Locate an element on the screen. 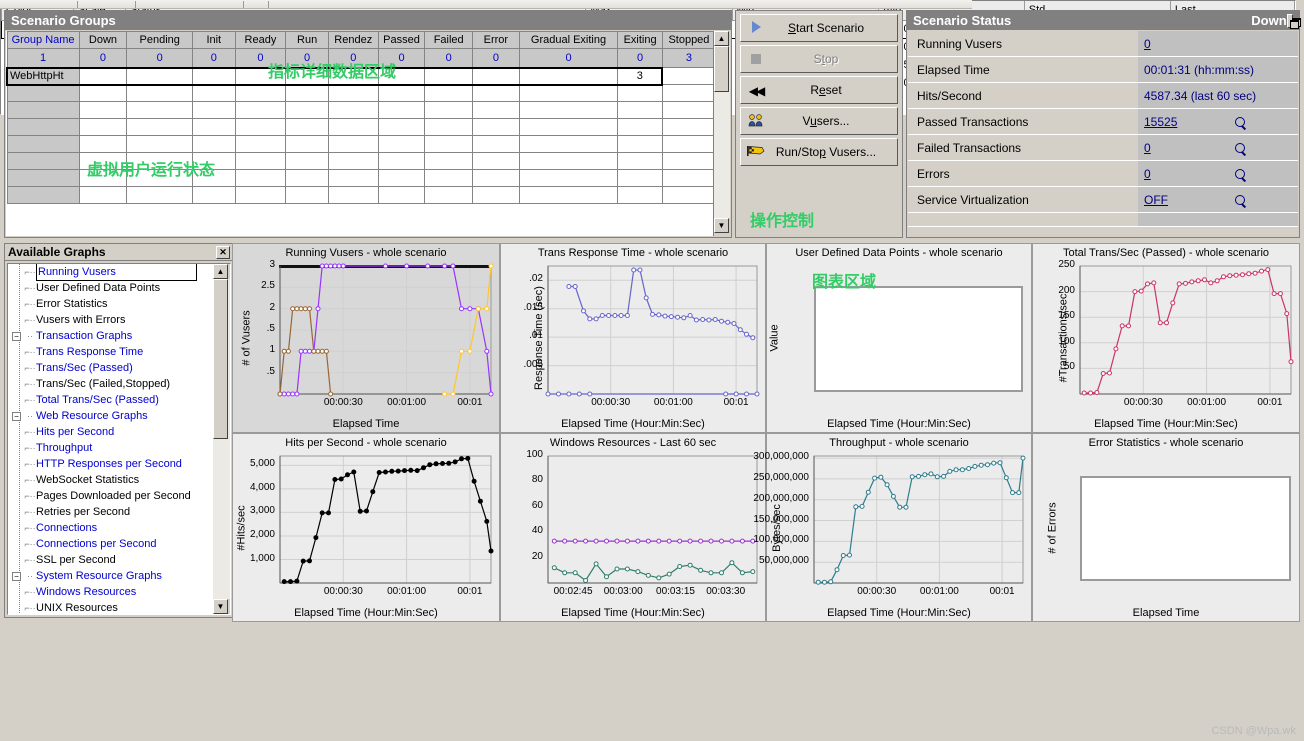 The width and height of the screenshot is (1304, 741). column-header: Down is located at coordinates (103, 40).